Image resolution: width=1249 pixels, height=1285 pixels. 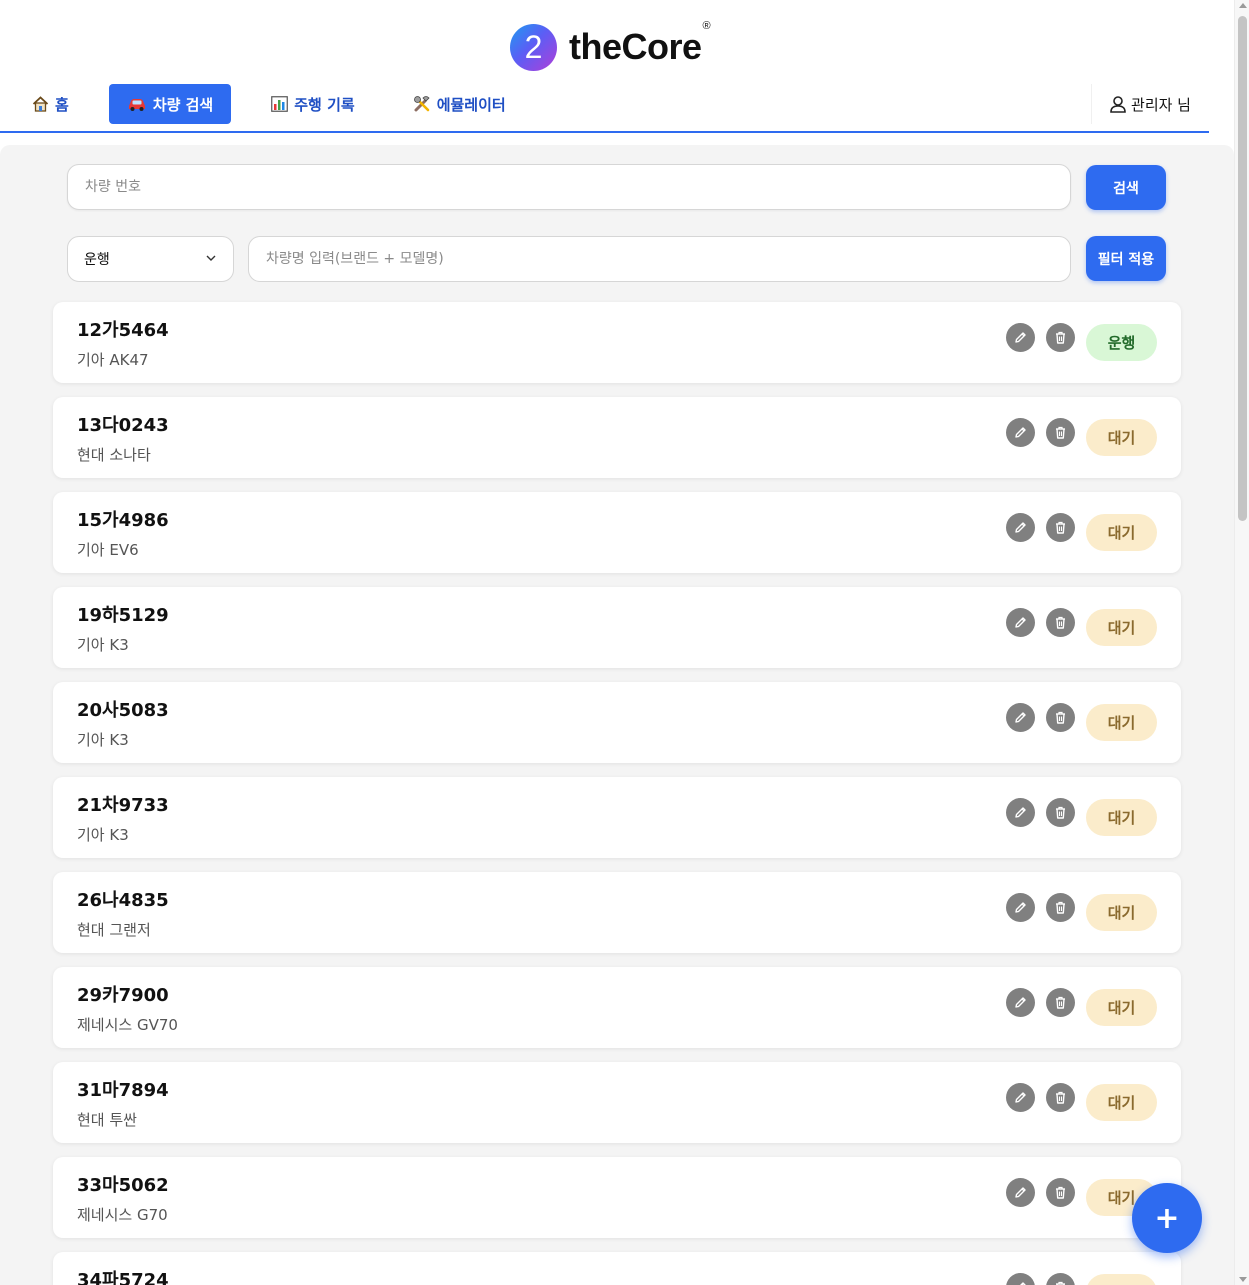 I want to click on vehicle-plate: 15가4986, so click(x=123, y=520).